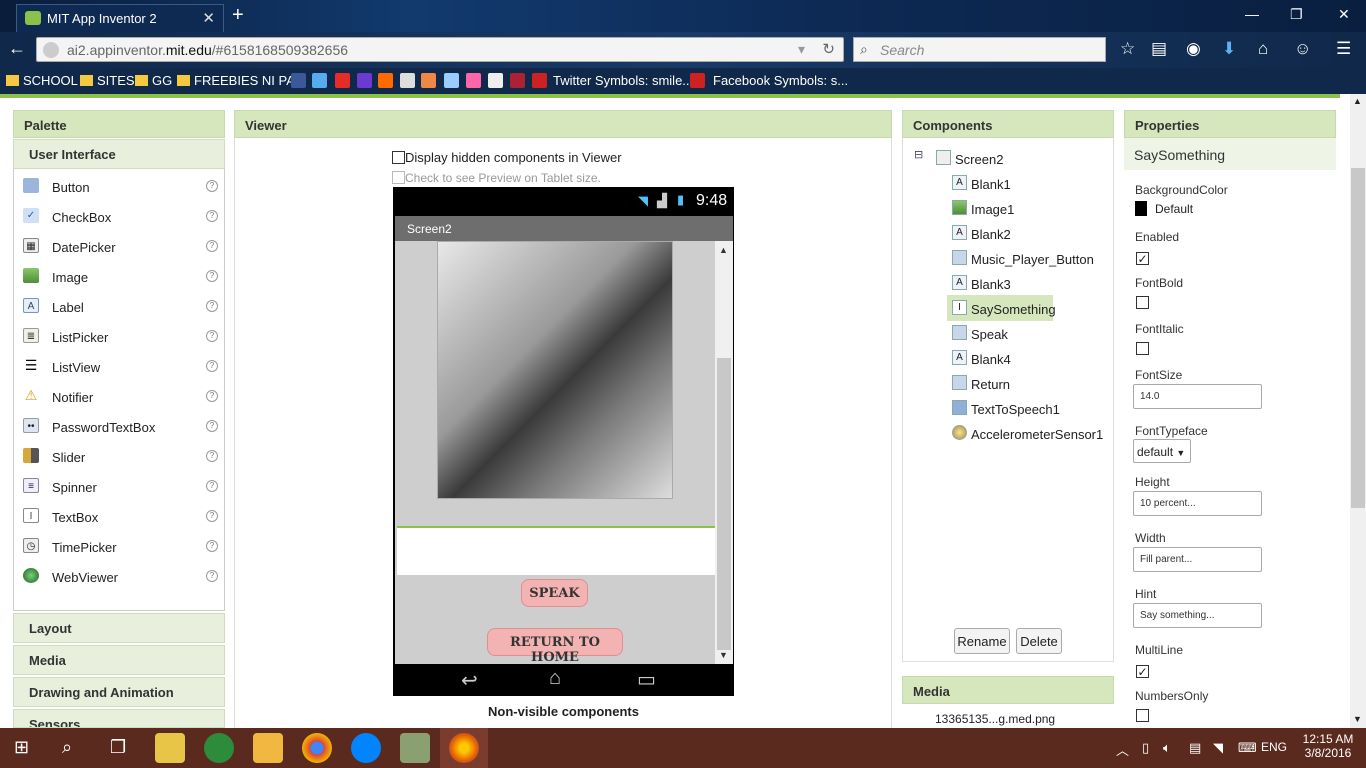 The height and width of the screenshot is (768, 1366). Describe the element at coordinates (555, 646) in the screenshot. I see `return-home-button: RETURN TO HOME` at that location.